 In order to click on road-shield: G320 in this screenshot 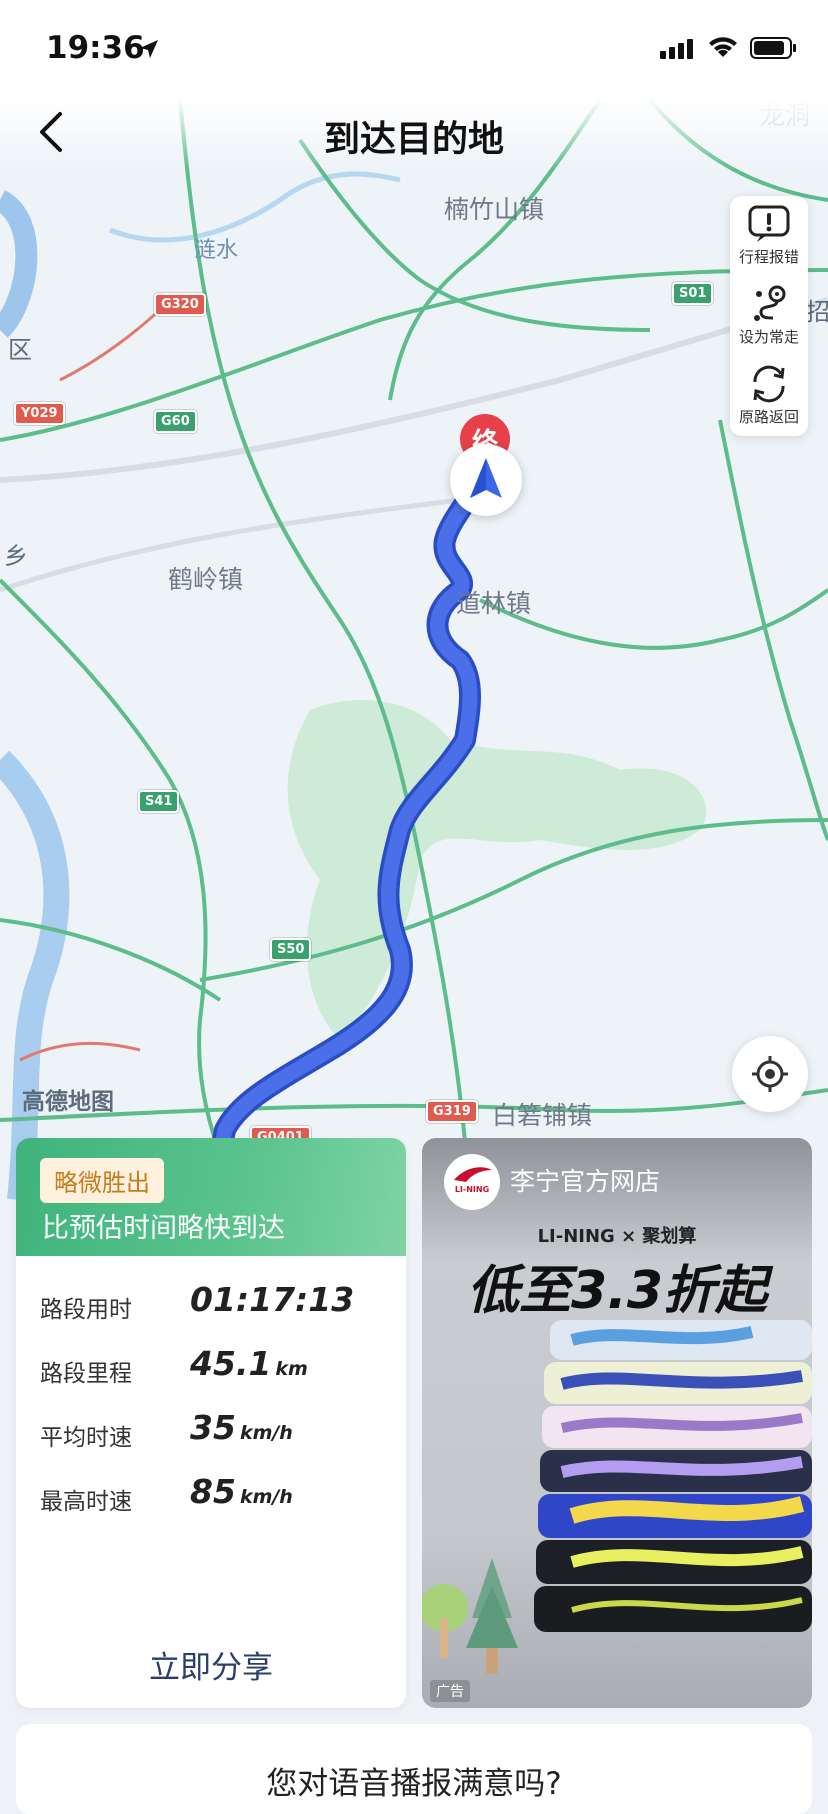, I will do `click(180, 304)`.